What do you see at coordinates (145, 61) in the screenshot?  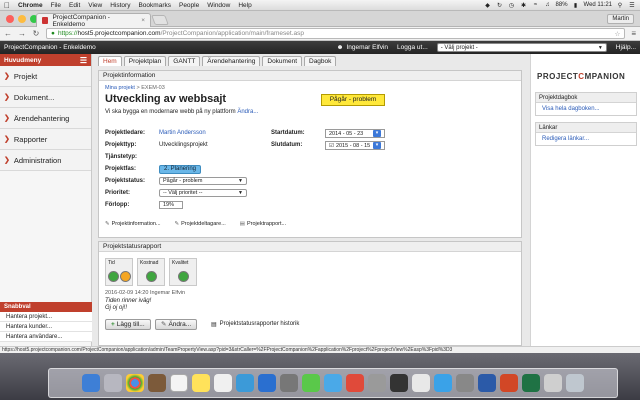 I see `tab-projektplan: Projektplan` at bounding box center [145, 61].